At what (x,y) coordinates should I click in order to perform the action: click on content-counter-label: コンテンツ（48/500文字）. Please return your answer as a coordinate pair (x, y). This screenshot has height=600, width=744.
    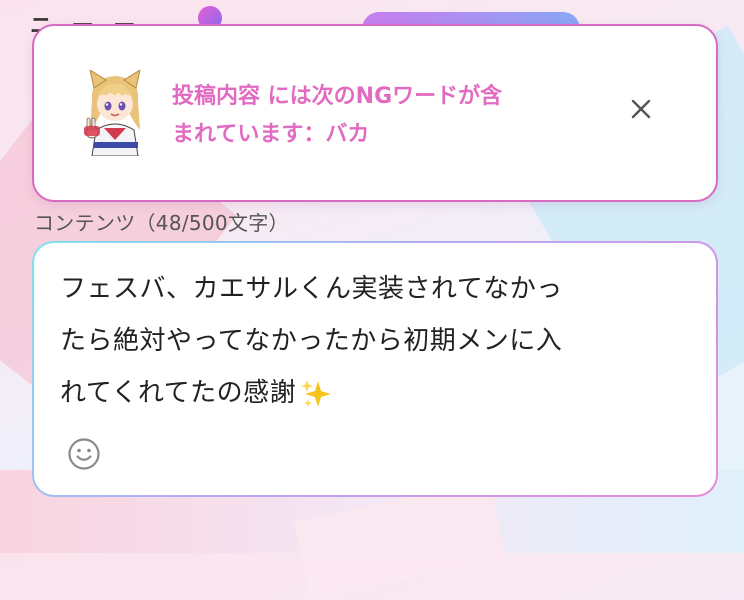
    Looking at the image, I should click on (161, 223).